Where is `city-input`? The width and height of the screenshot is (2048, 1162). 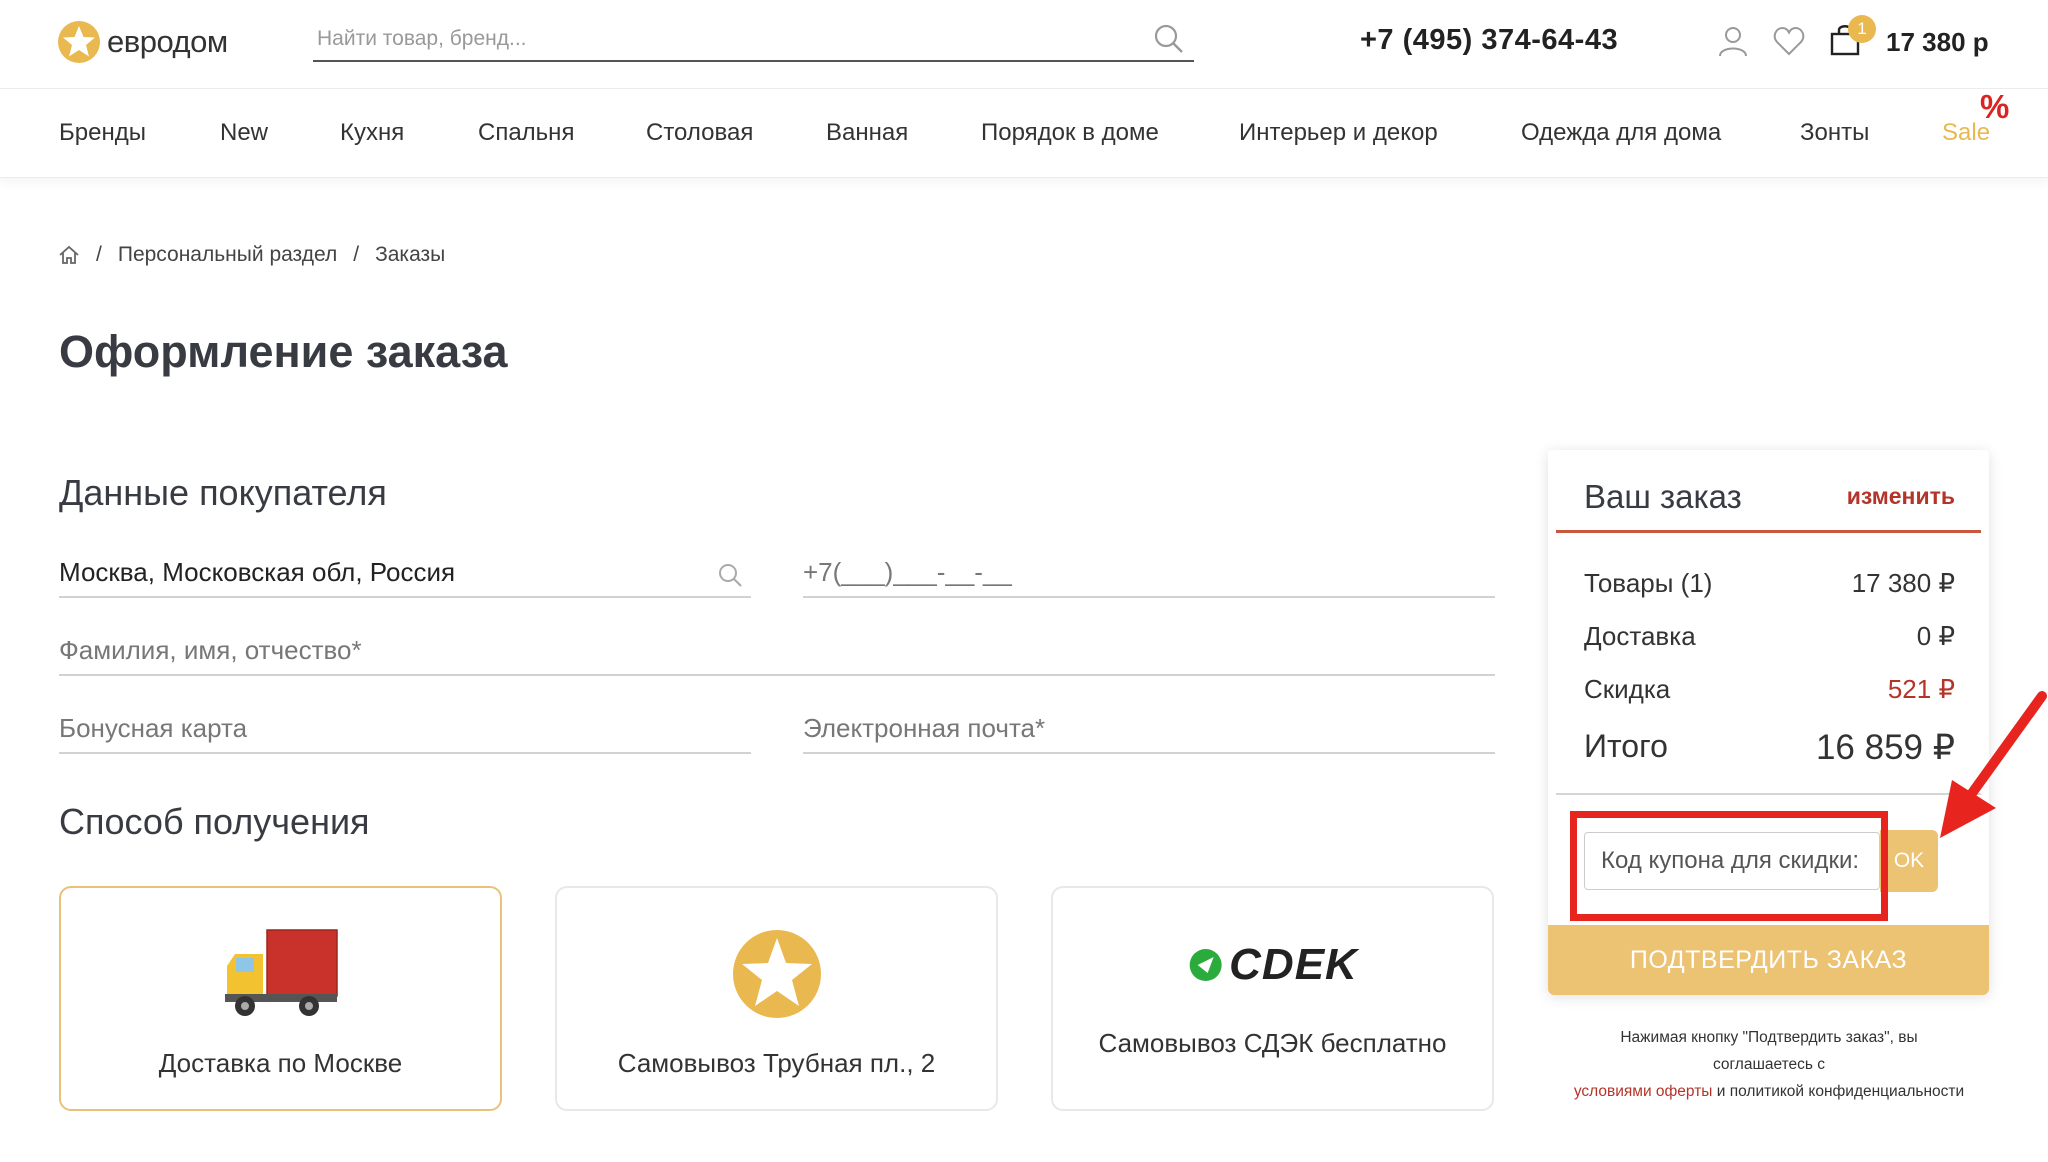 city-input is located at coordinates (405, 567).